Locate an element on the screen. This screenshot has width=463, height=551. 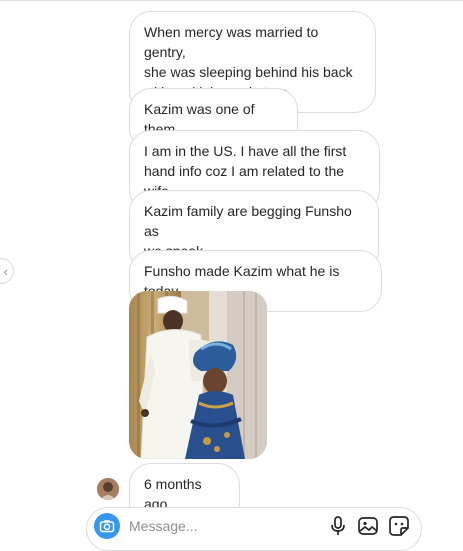
shared-photo is located at coordinates (198, 375).